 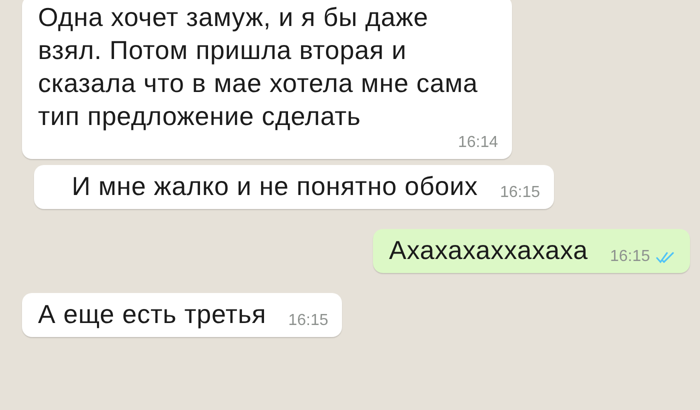 What do you see at coordinates (488, 250) in the screenshot?
I see `message-text: Ахахахаххахаха` at bounding box center [488, 250].